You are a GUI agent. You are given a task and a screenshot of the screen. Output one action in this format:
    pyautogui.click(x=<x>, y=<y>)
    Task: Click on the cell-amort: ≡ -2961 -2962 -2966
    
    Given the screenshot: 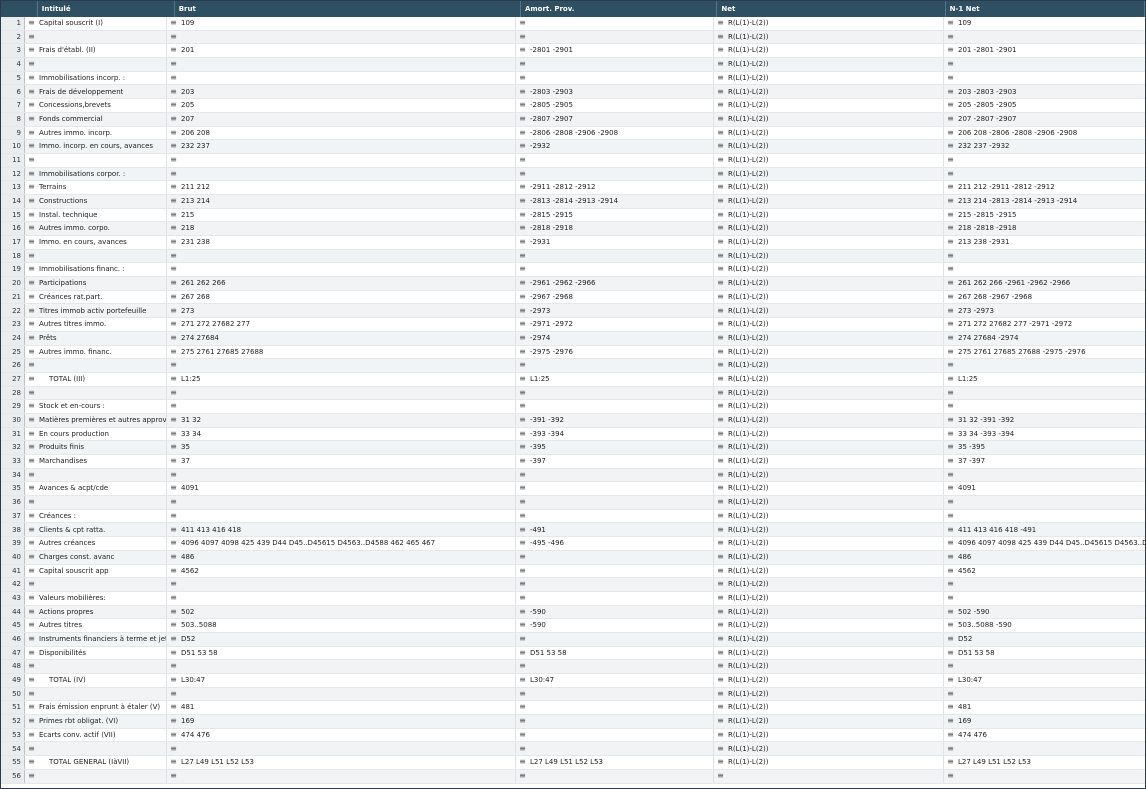 What is the action you would take?
    pyautogui.click(x=615, y=283)
    